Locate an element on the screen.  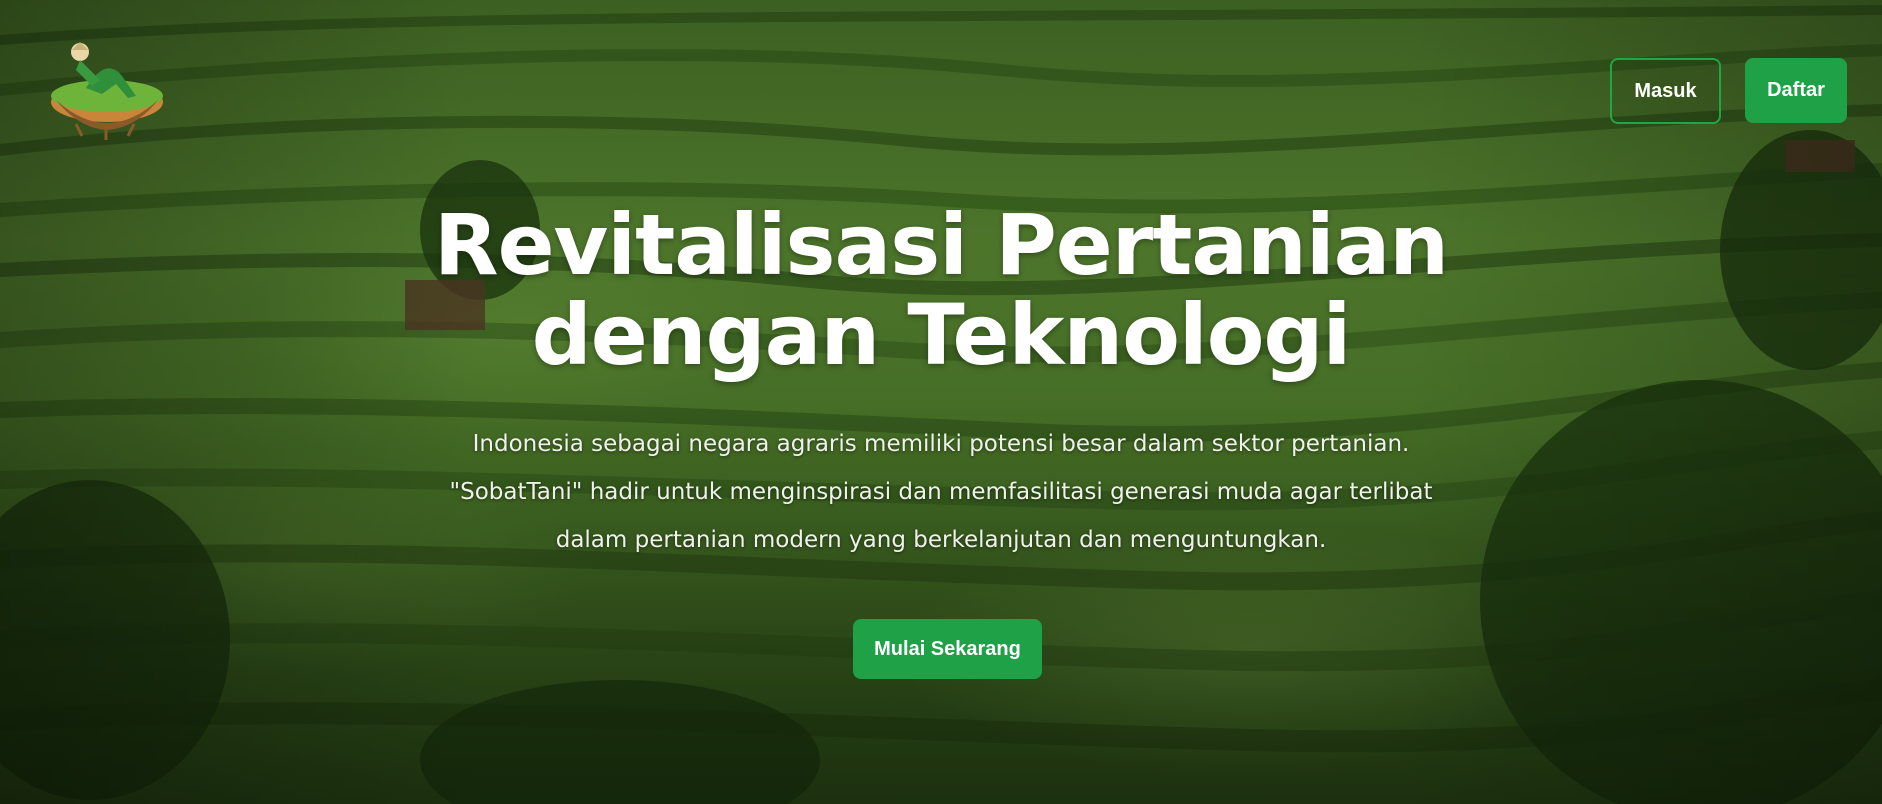
farmer-logo-icon is located at coordinates (107, 88).